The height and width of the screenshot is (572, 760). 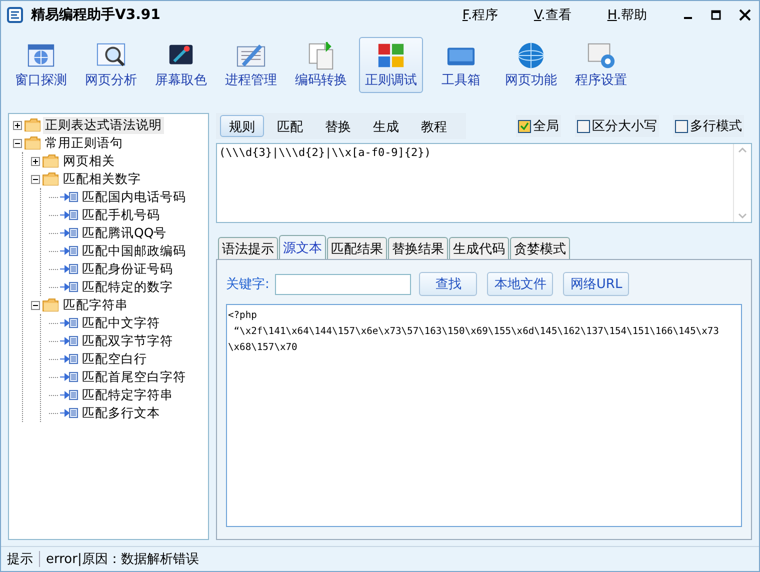 I want to click on result-tab: 生成代码, so click(x=479, y=248).